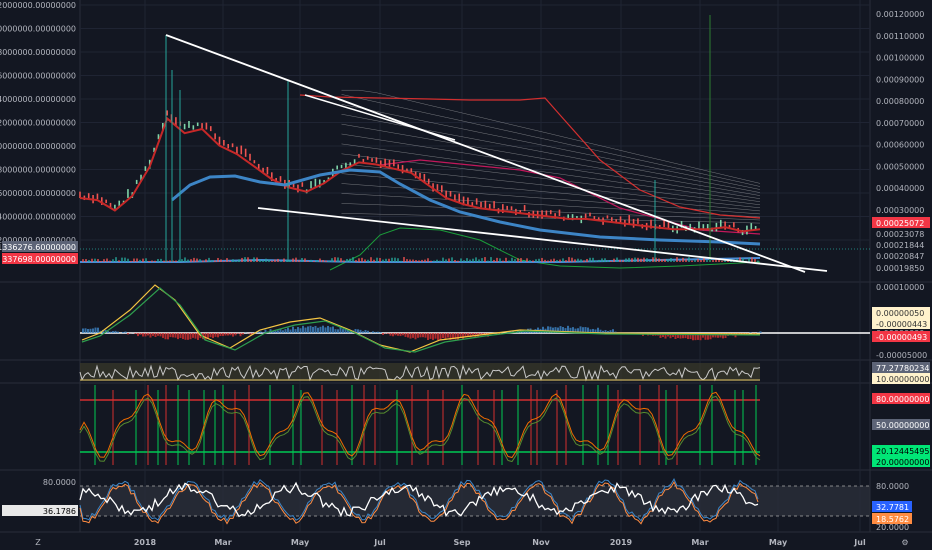 This screenshot has height=550, width=932. Describe the element at coordinates (38, 193) in the screenshot. I see `left-axis-tick: 6000000.00000000` at that location.